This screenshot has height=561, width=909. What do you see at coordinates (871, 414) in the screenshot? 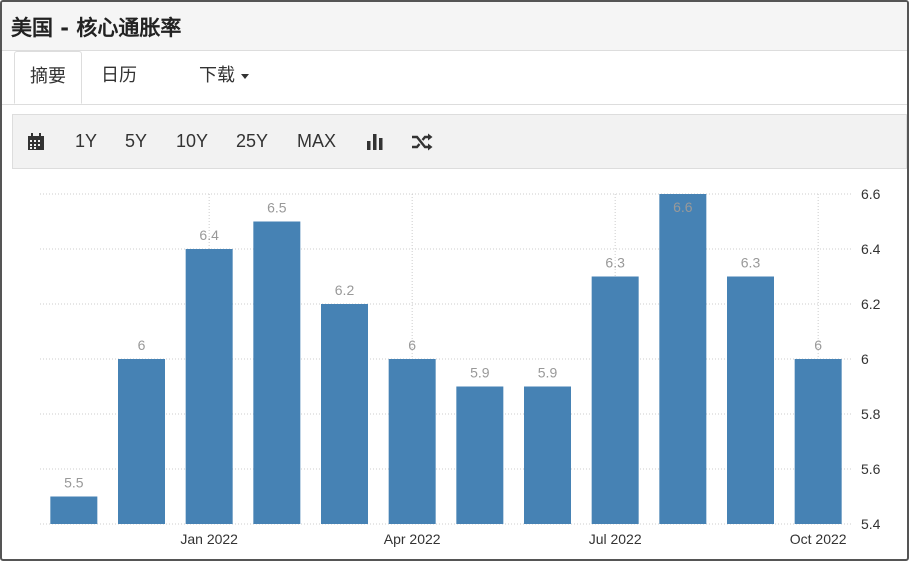
I see `y-tick-label: 5.8` at bounding box center [871, 414].